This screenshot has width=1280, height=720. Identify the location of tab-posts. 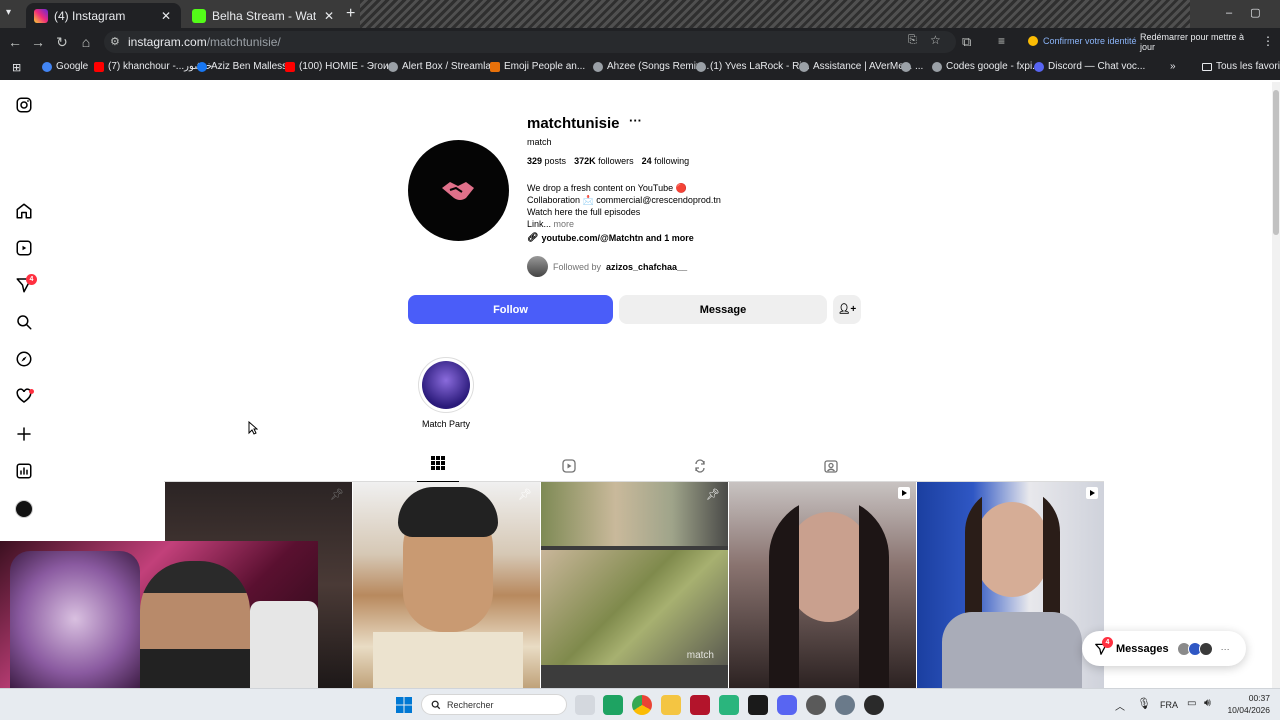
(438, 469).